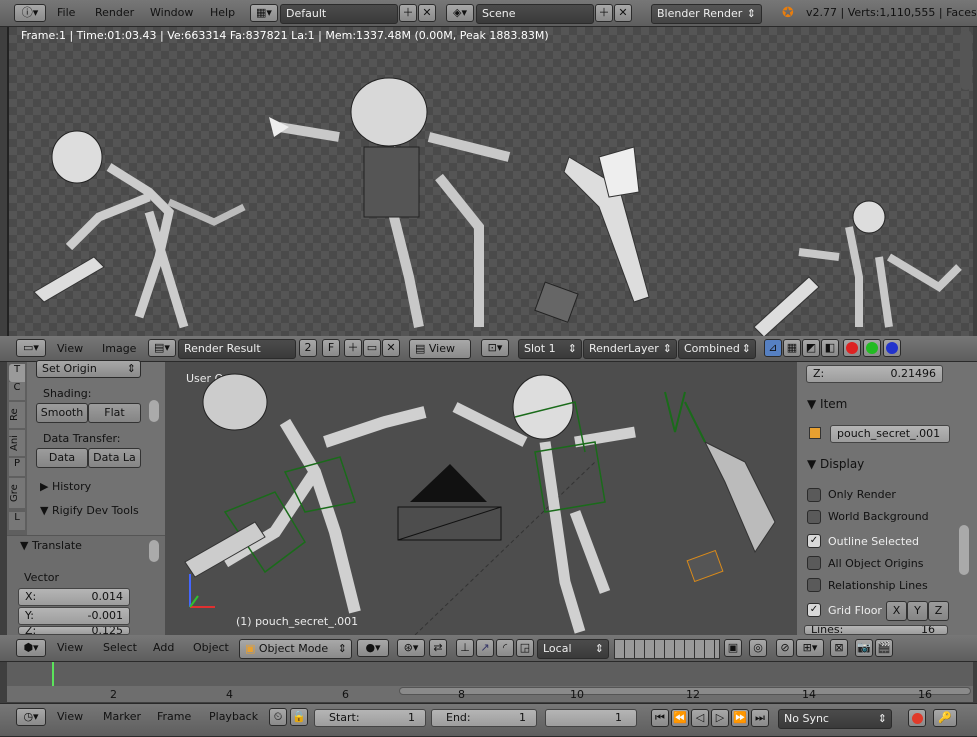 The width and height of the screenshot is (977, 737). I want to click on fake-user-button: F, so click(331, 348).